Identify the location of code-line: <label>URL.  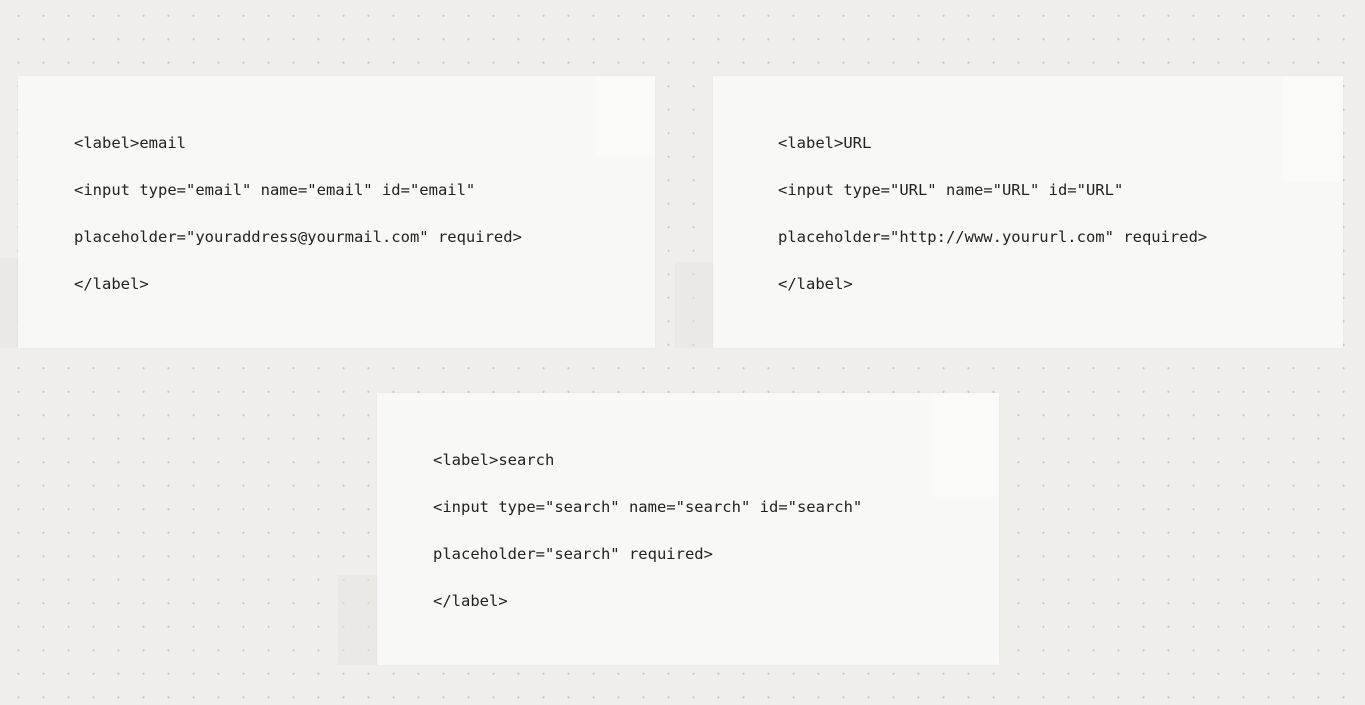
(825, 143).